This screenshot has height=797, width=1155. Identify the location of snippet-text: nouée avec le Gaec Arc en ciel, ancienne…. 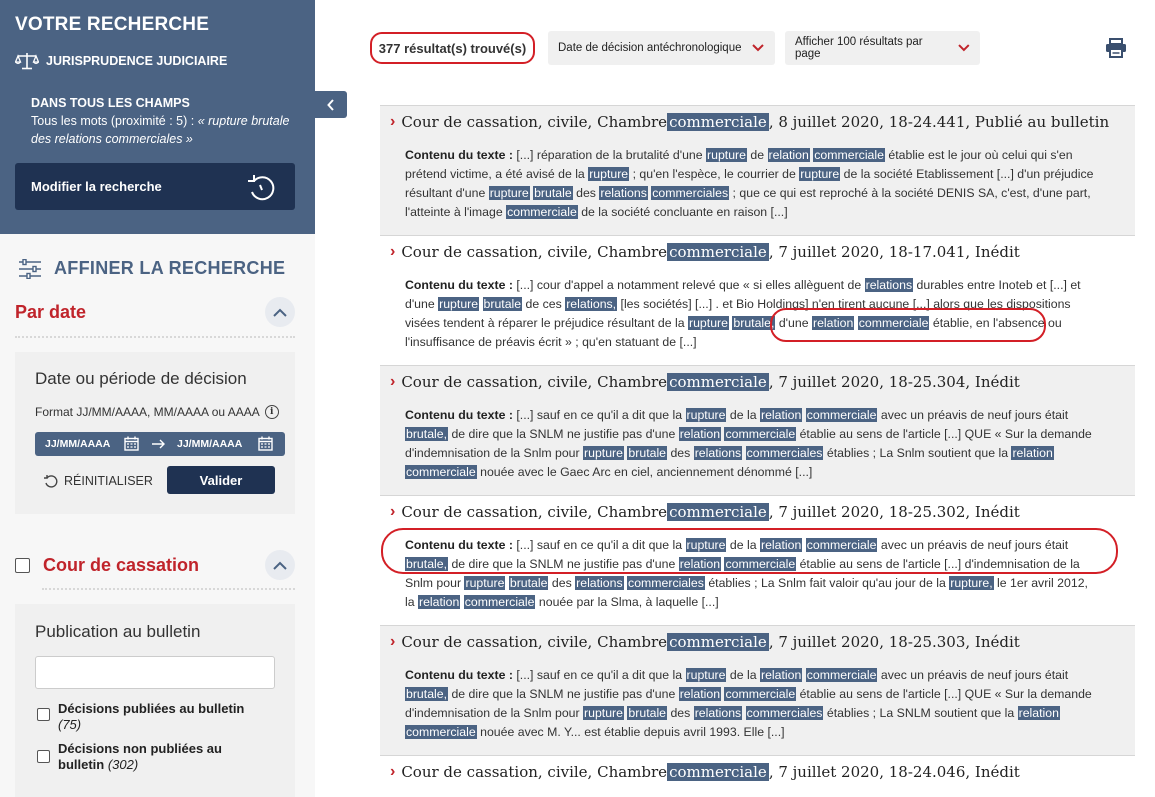
(644, 472).